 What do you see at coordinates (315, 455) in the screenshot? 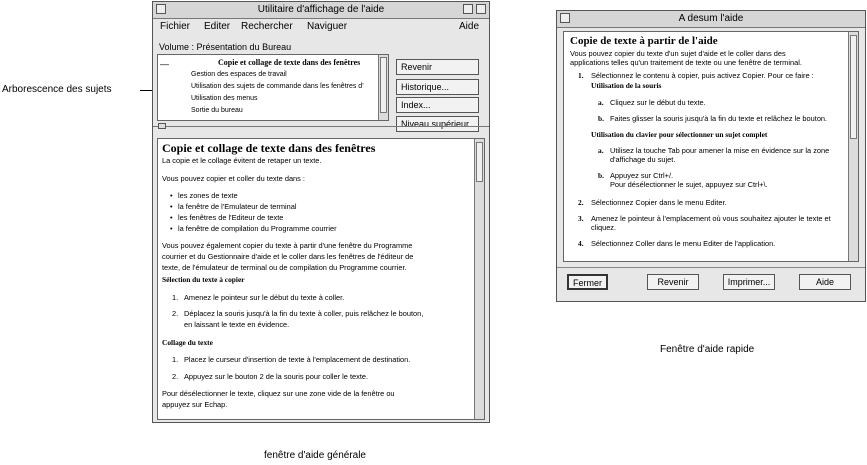
I see `caption-general-window: fenêtre d'aide générale` at bounding box center [315, 455].